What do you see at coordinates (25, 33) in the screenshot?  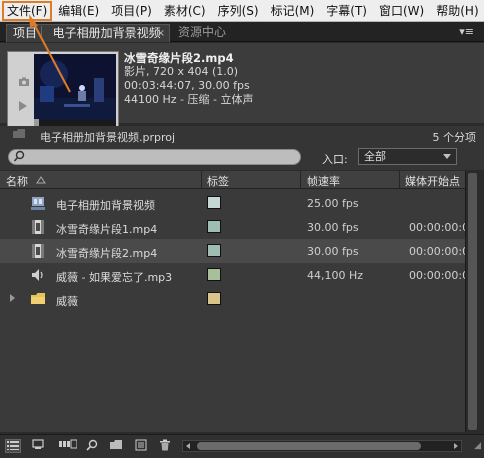 I see `tab-project-label: 项目` at bounding box center [25, 33].